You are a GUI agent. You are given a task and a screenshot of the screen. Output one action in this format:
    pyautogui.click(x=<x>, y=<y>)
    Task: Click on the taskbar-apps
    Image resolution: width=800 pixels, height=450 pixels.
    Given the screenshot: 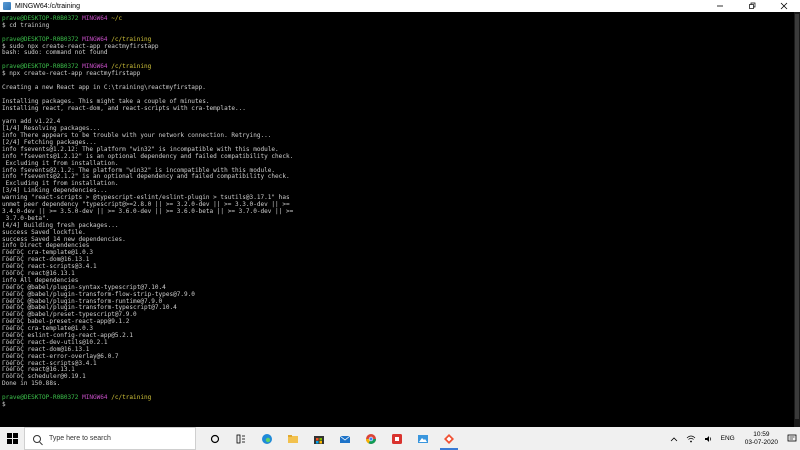 What is the action you would take?
    pyautogui.click(x=332, y=438)
    